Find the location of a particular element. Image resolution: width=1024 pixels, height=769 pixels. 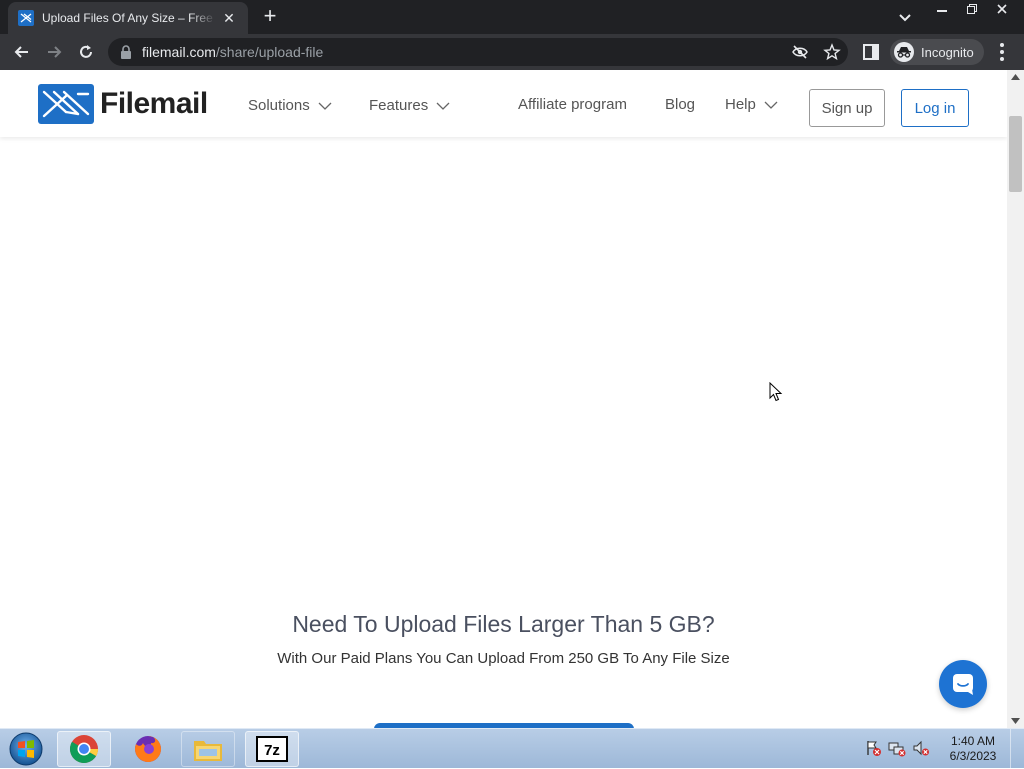

url-host: filemail.com is located at coordinates (179, 52).